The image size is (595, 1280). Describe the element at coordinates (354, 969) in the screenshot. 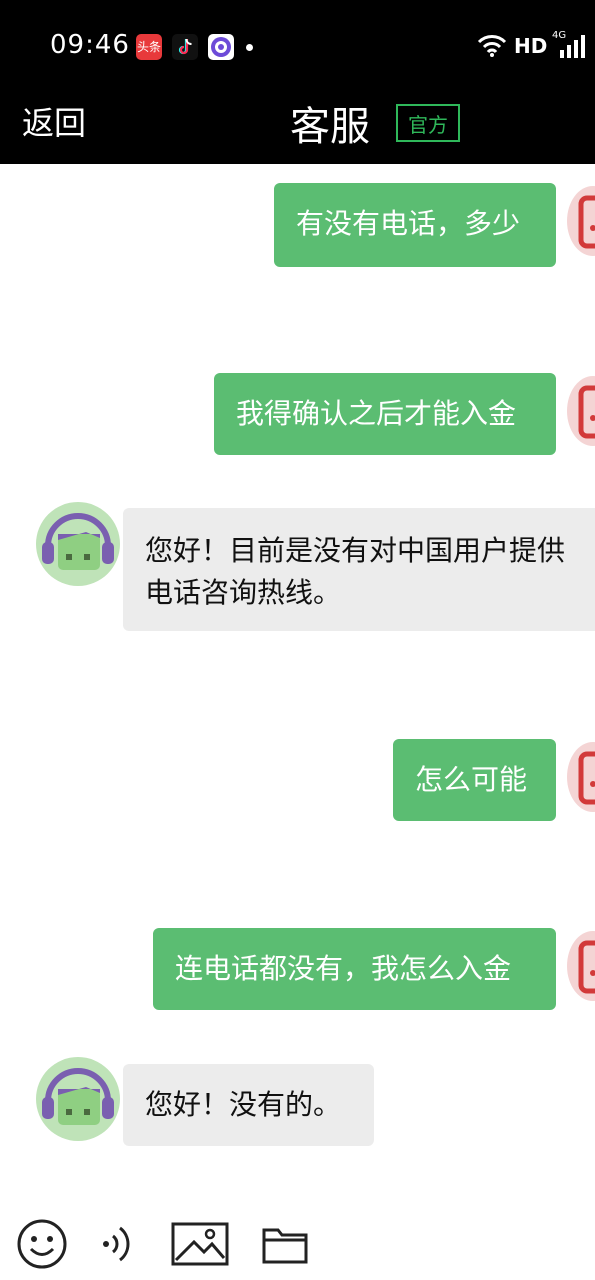

I see `outgoing-message: 连电话都没有，我怎么入金` at that location.